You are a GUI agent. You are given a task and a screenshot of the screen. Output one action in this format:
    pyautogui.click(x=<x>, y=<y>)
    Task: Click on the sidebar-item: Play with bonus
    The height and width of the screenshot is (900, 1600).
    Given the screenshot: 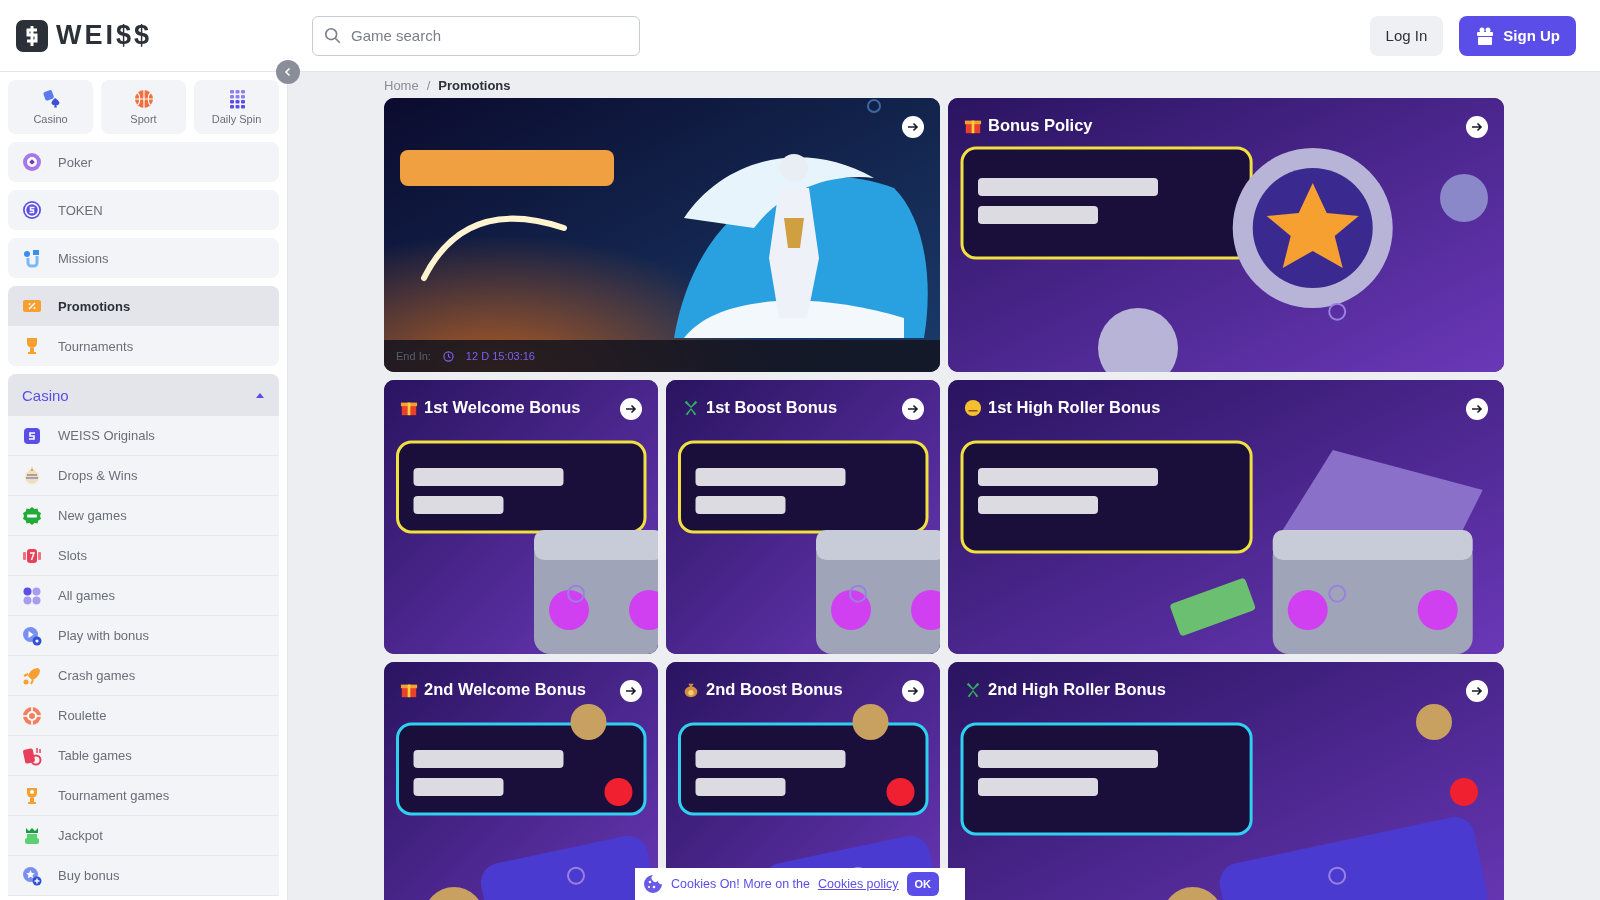 What is the action you would take?
    pyautogui.click(x=143, y=636)
    